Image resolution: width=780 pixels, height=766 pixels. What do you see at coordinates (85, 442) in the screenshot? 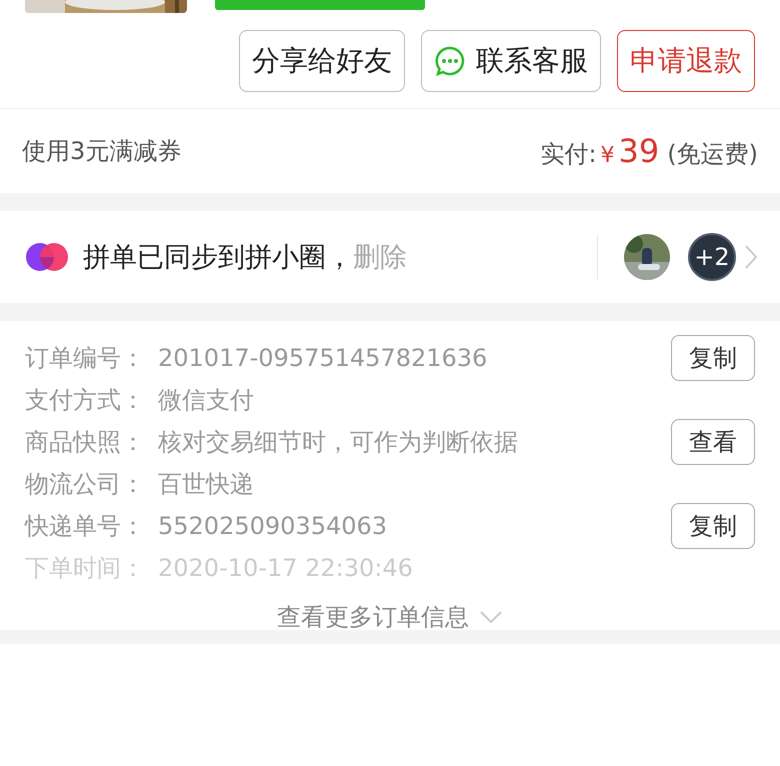
I see `field-label: 商品快照：` at bounding box center [85, 442].